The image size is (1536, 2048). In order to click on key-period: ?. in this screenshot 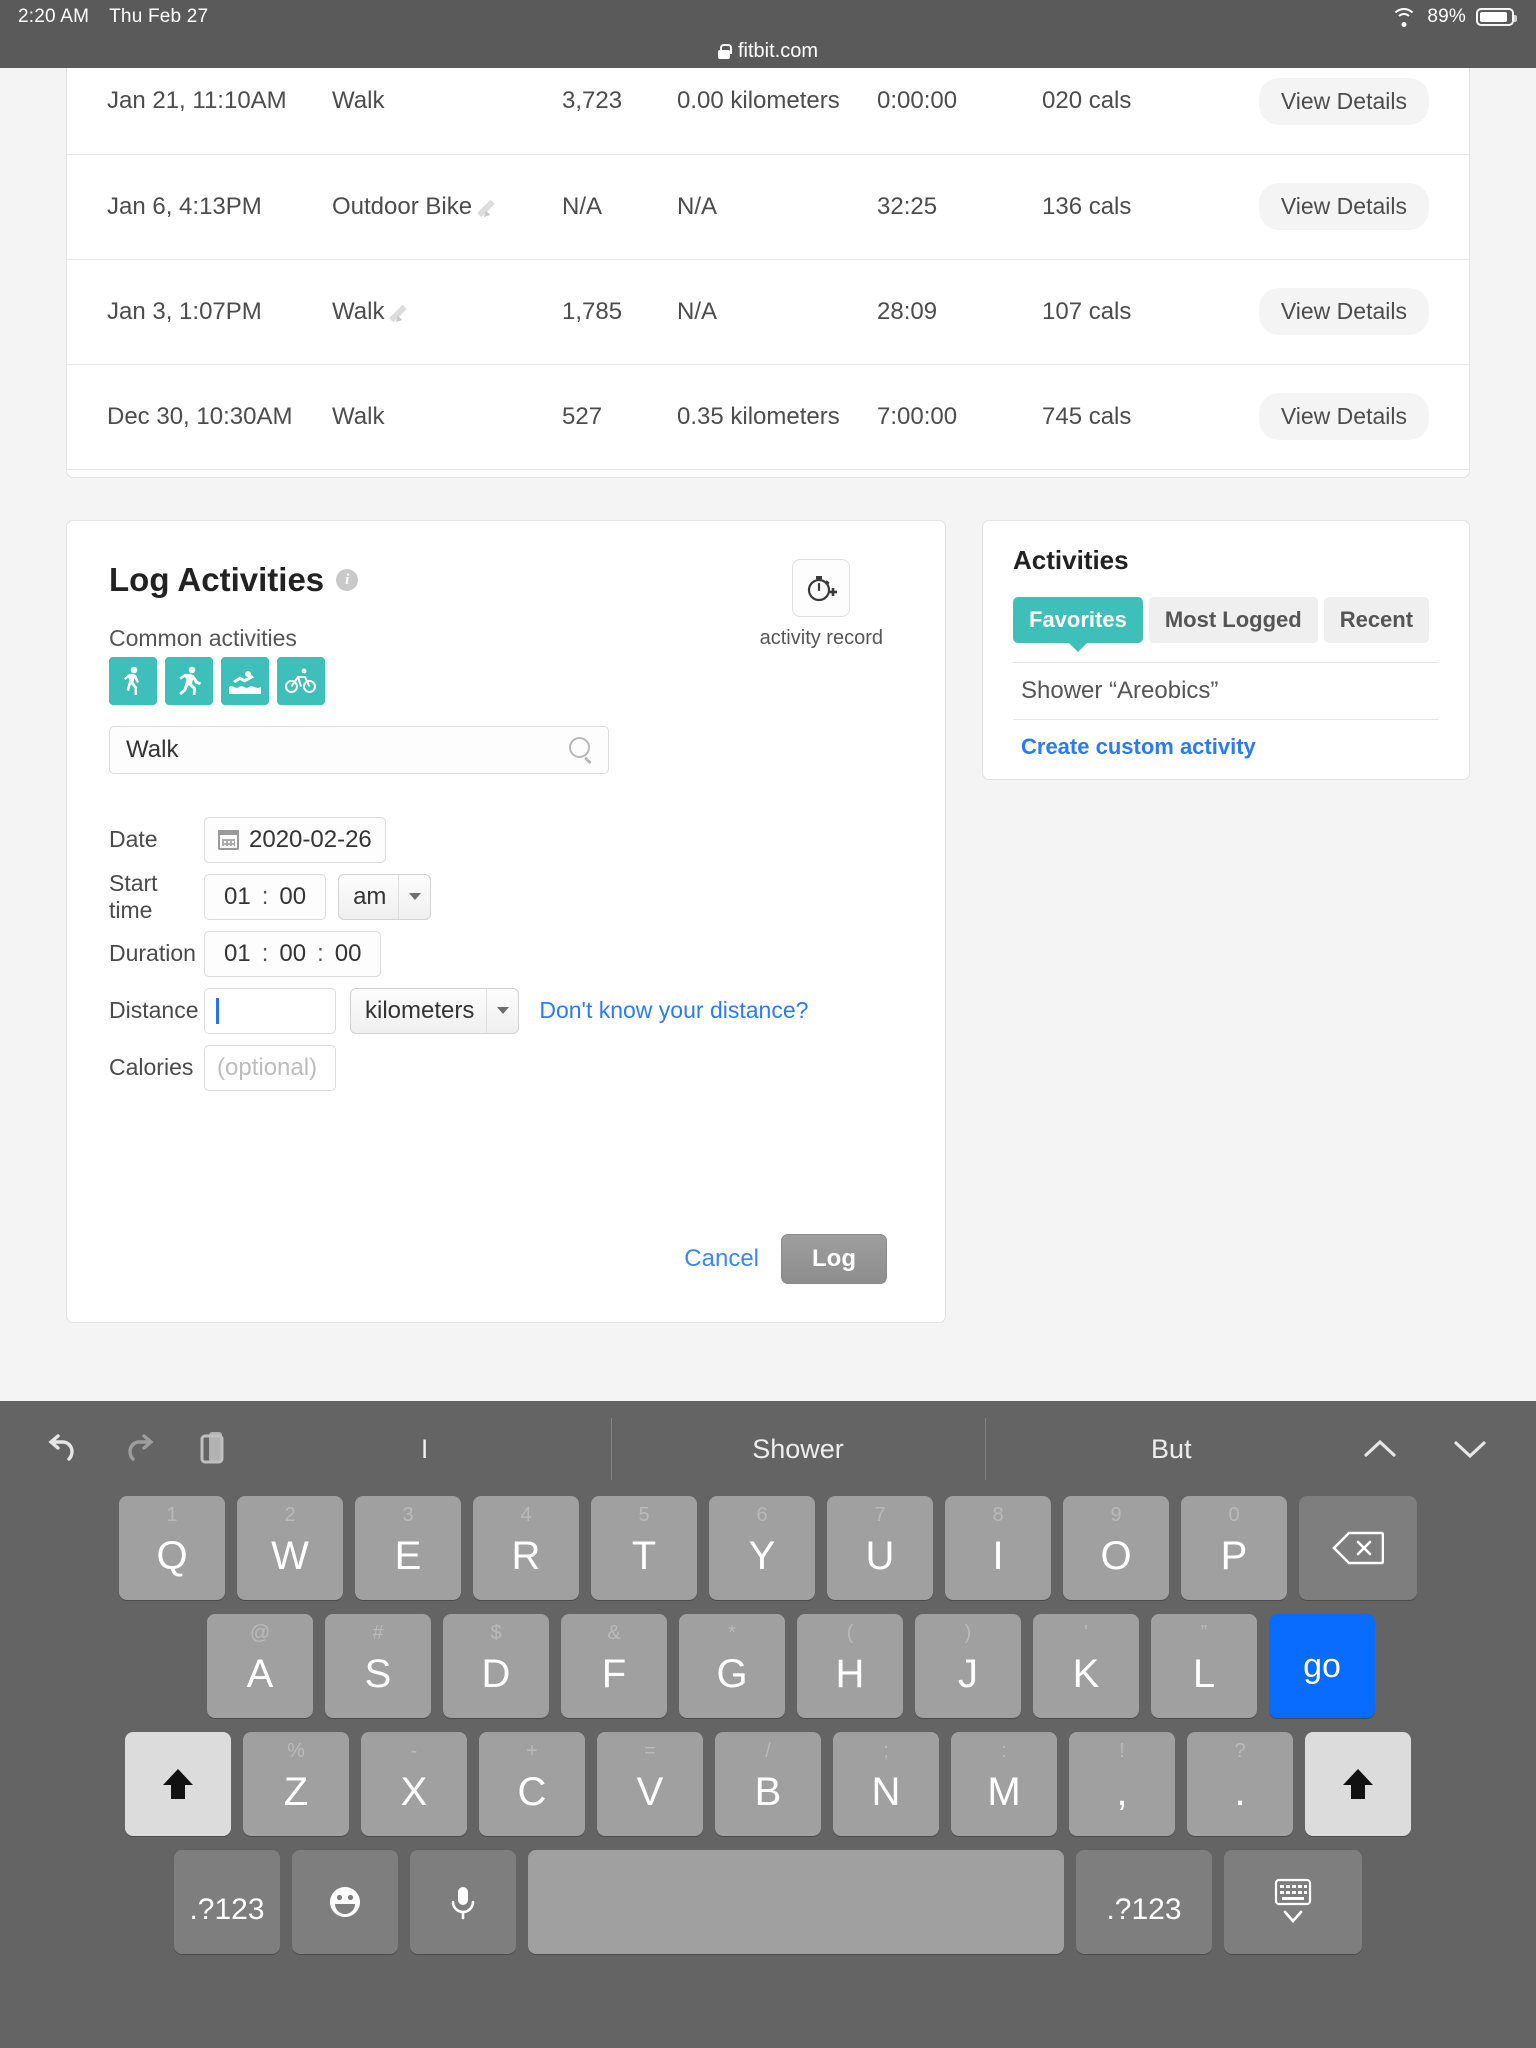, I will do `click(1240, 1784)`.